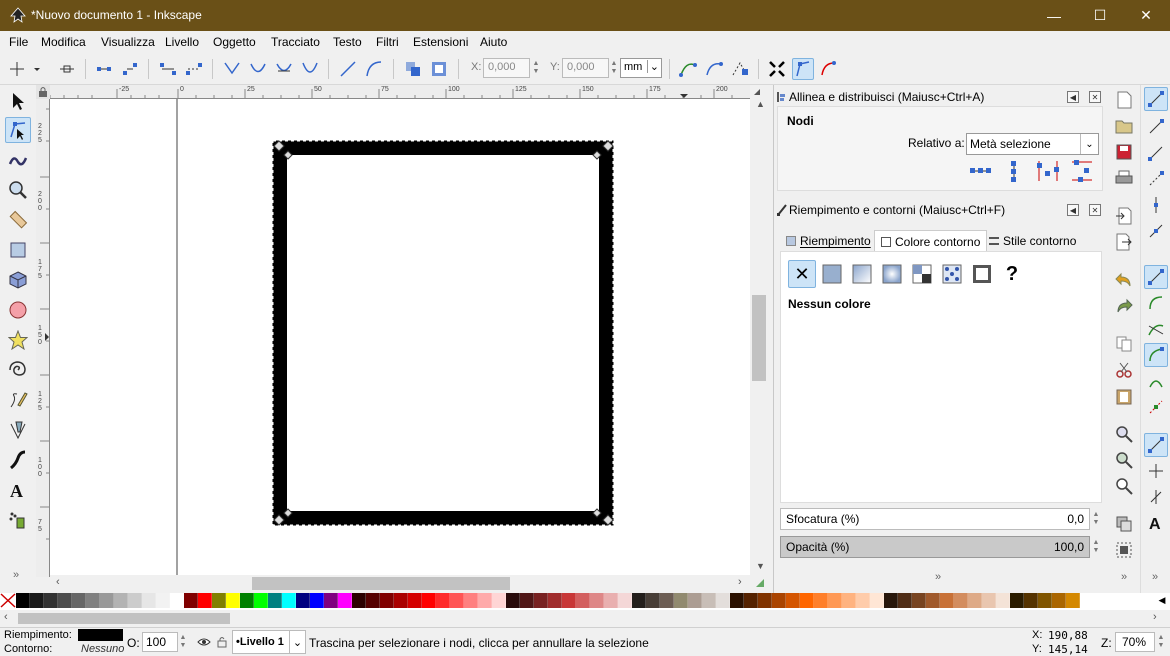 The height and width of the screenshot is (656, 1170). What do you see at coordinates (1156, 523) in the screenshot?
I see `snap-text-baseline-icon: A` at bounding box center [1156, 523].